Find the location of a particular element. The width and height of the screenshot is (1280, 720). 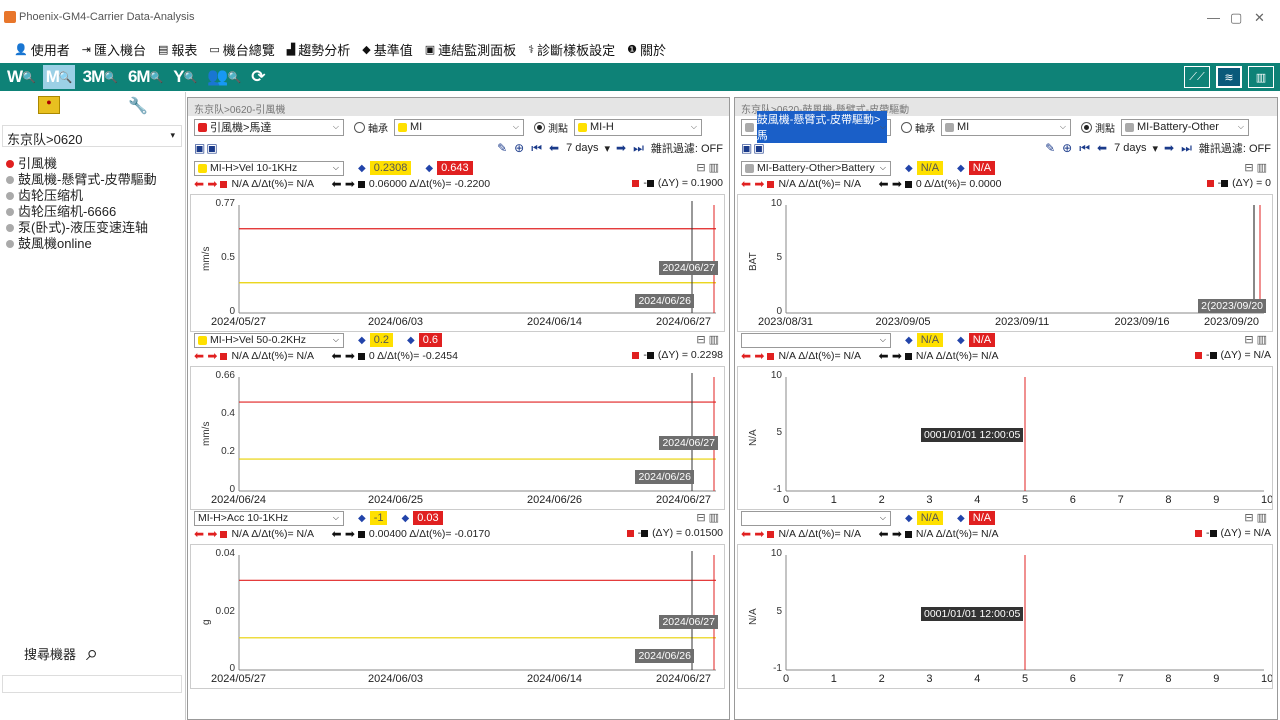

menu-item-4: ▟ 趨勢分析 is located at coordinates (318, 49).